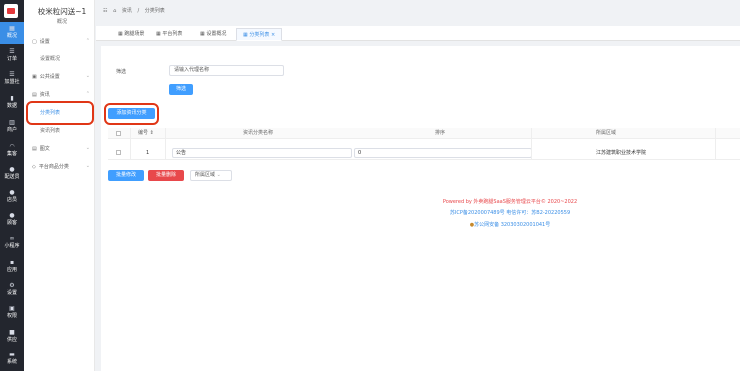 The image size is (740, 371). Describe the element at coordinates (11, 223) in the screenshot. I see `rail-item-label: 顾客` at that location.